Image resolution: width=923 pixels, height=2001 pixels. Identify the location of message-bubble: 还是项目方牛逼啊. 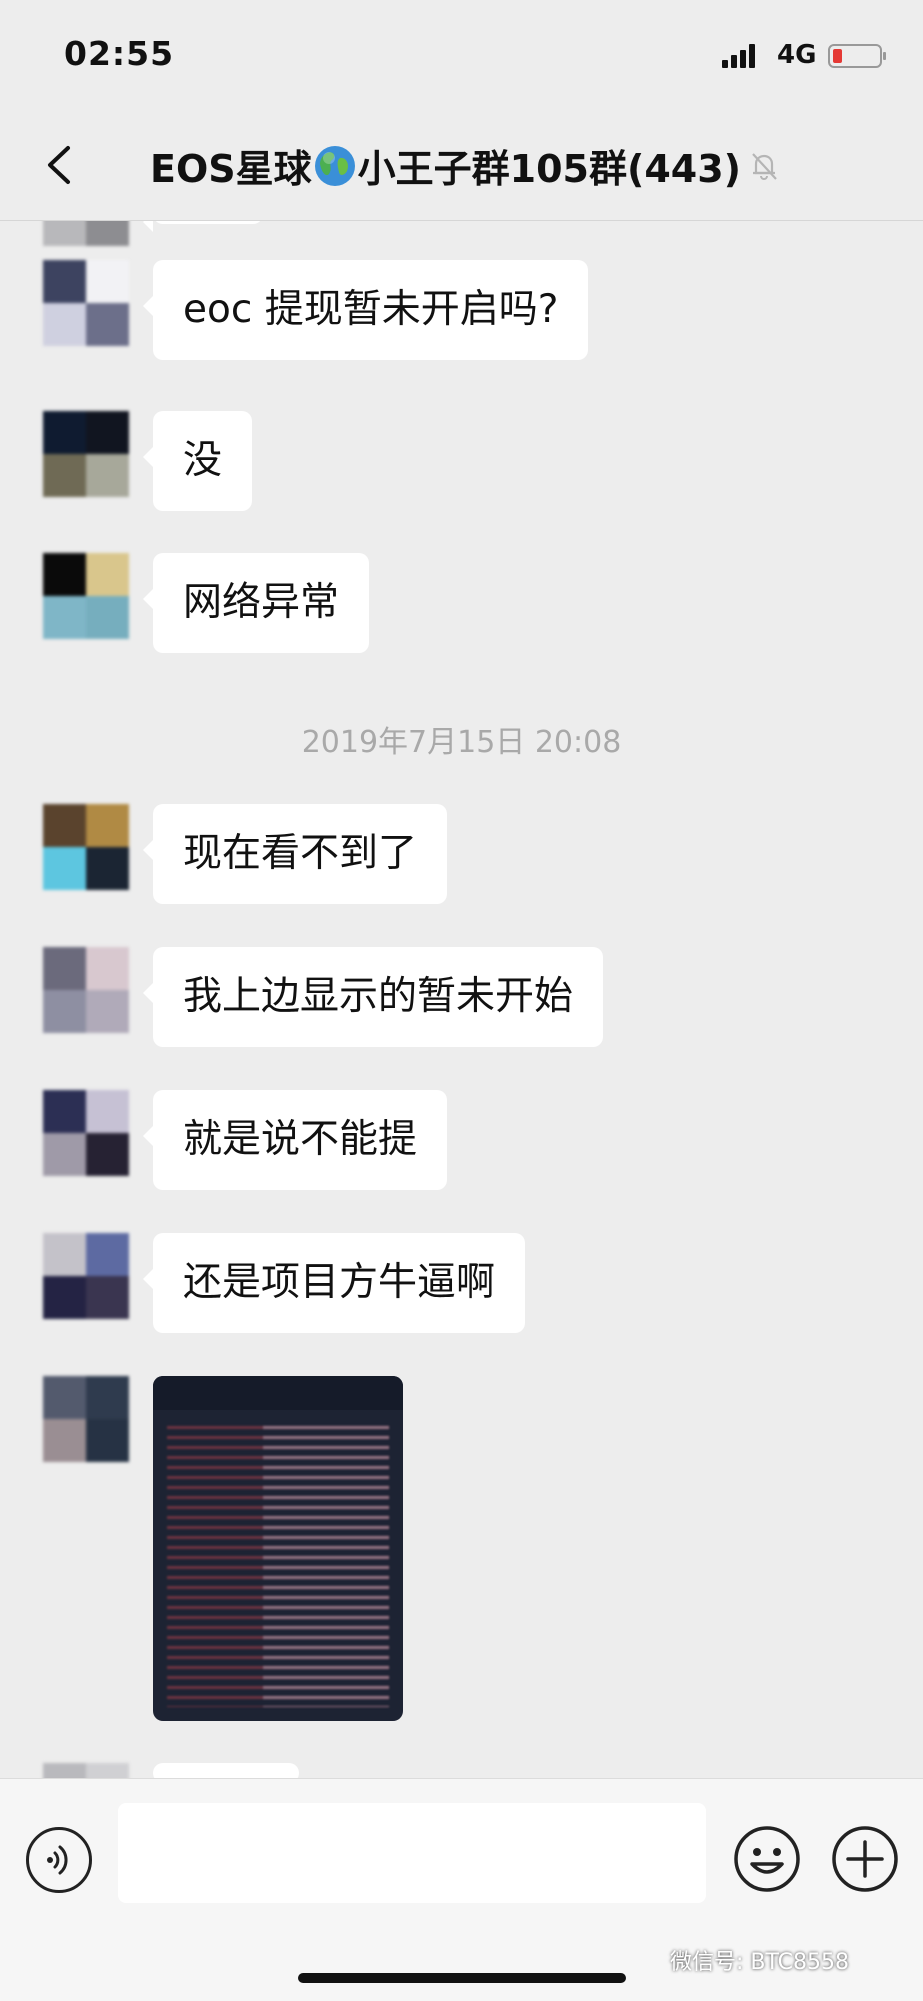
(334, 1283).